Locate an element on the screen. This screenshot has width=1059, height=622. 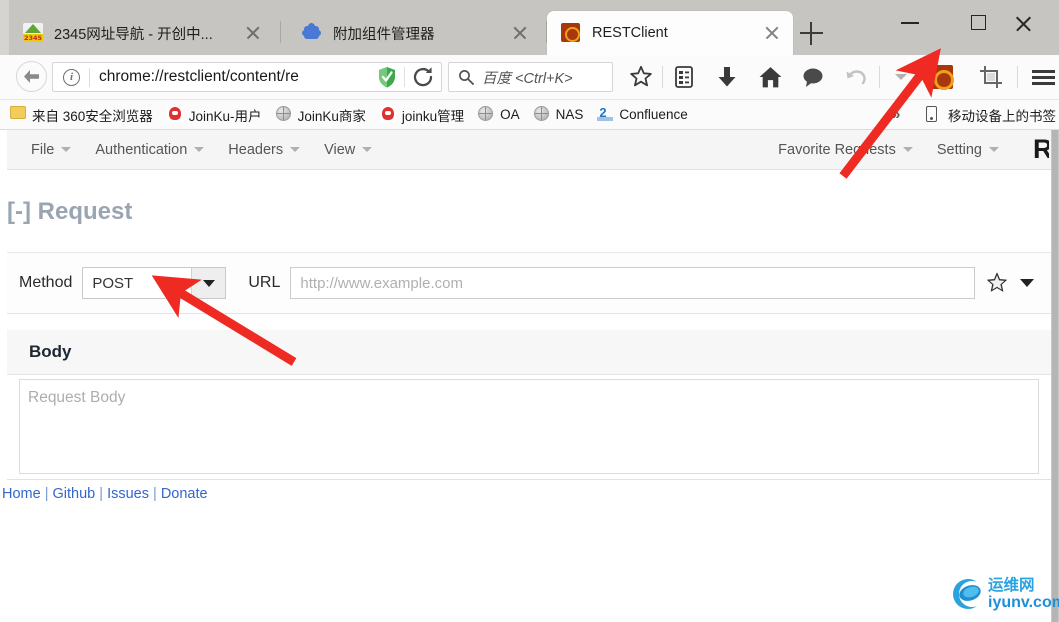
bookmark-label: Confluence is located at coordinates (653, 114).